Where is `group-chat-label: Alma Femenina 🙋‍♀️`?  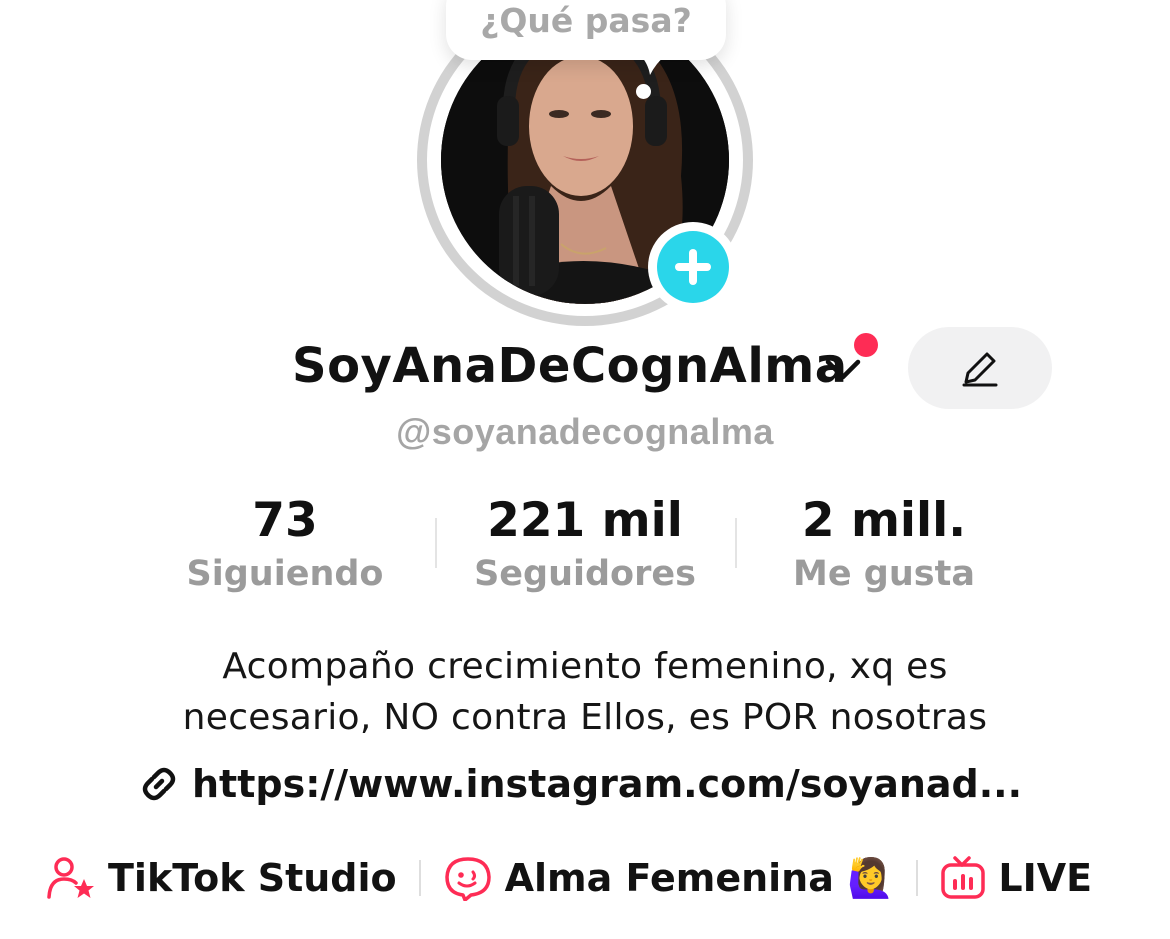
group-chat-label: Alma Femenina 🙋‍♀️ is located at coordinates (699, 877).